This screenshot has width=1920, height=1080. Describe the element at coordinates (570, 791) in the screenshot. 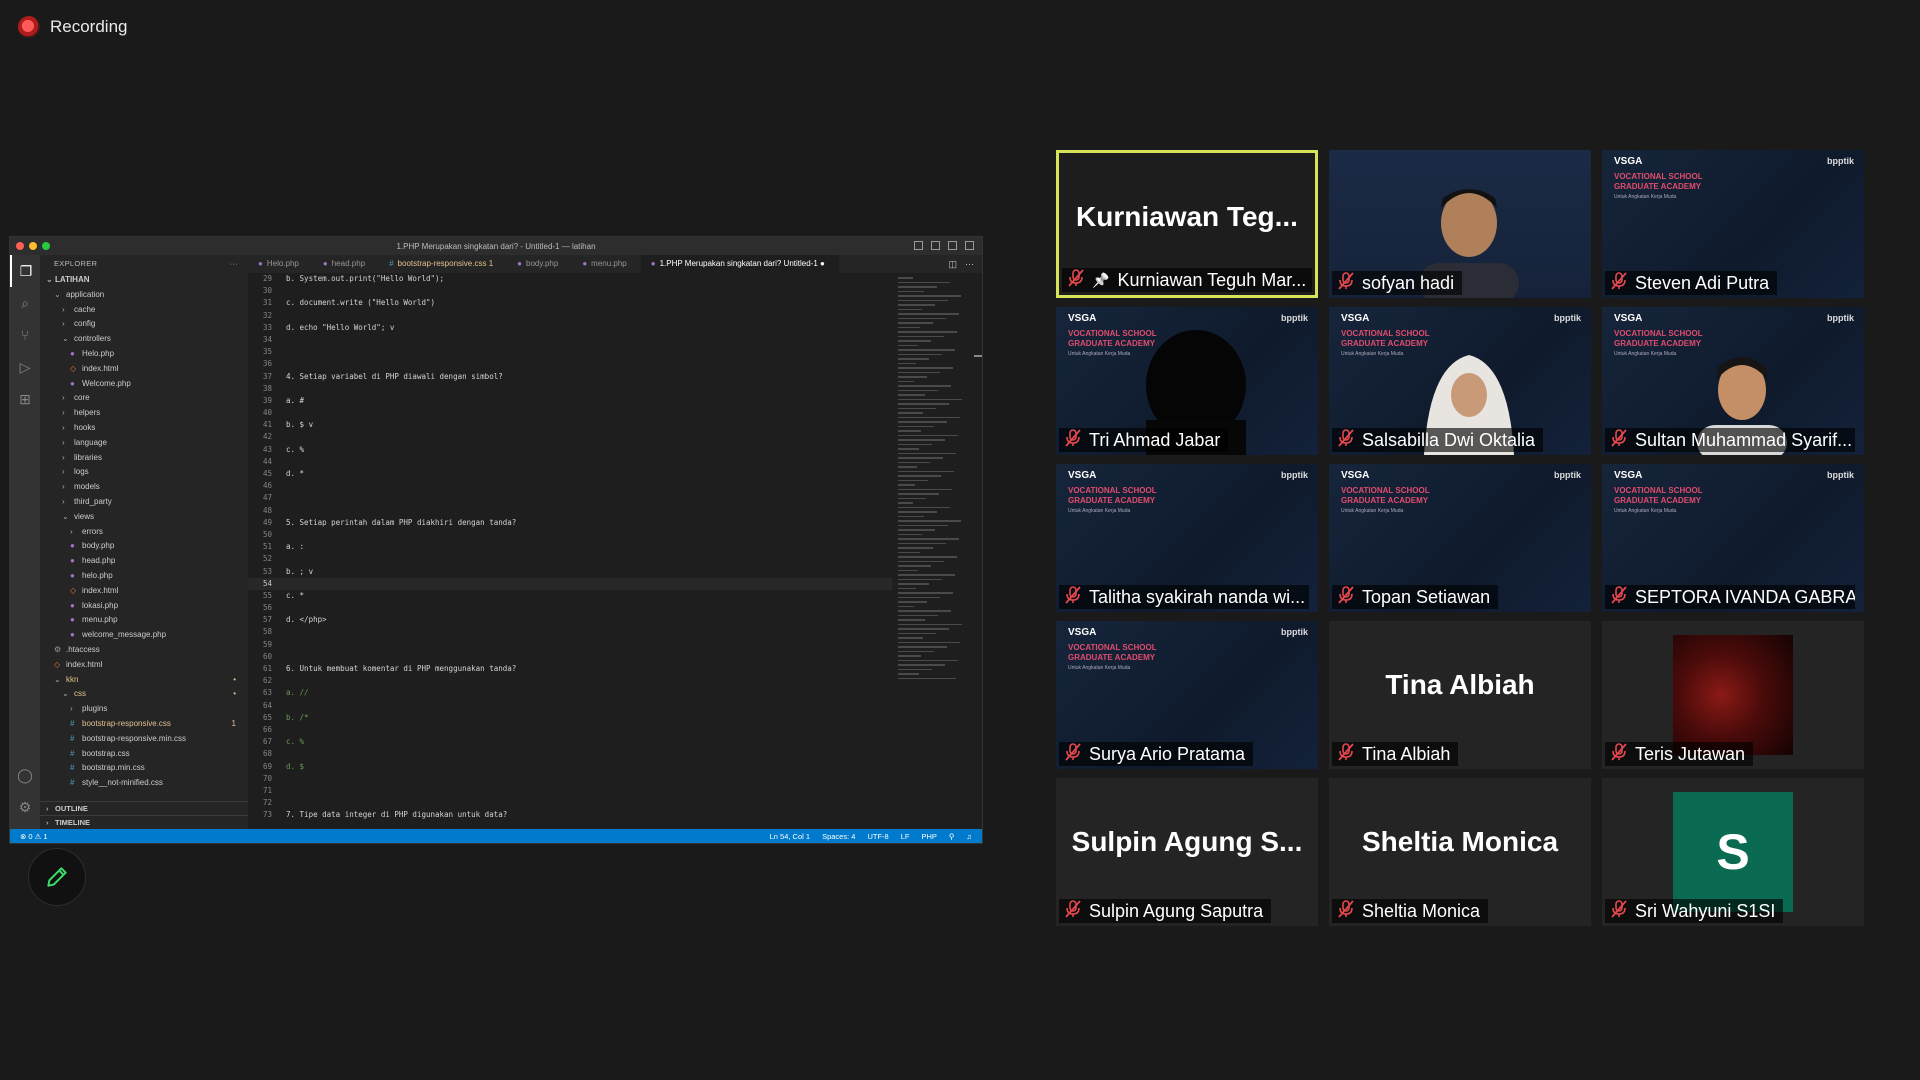

I see `code-line: 71` at that location.